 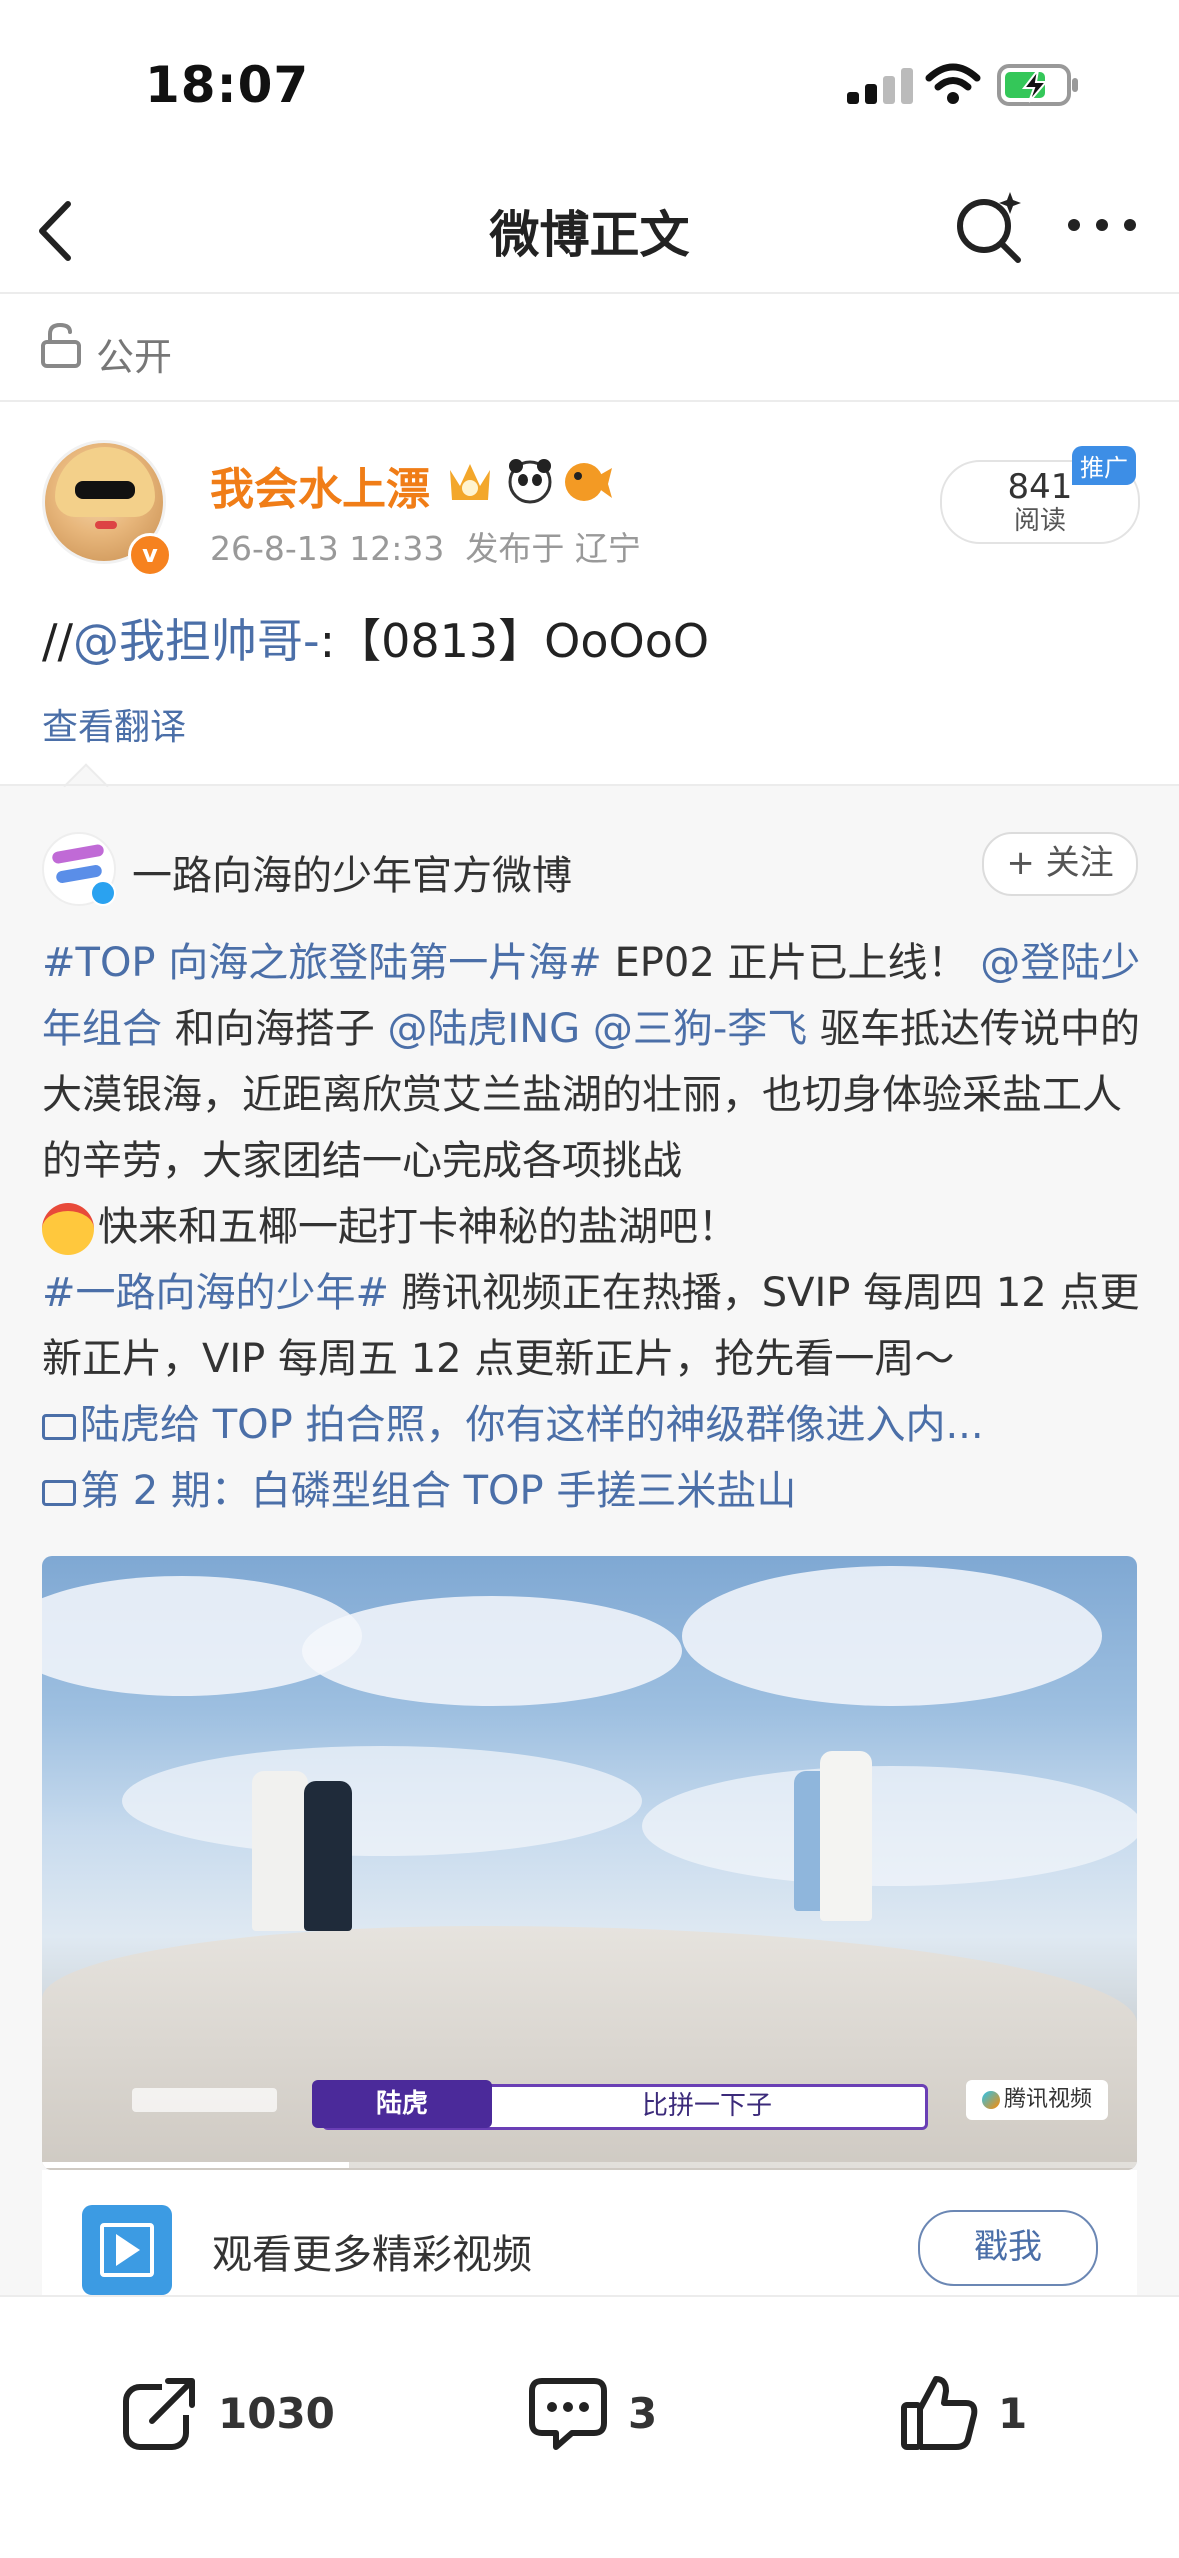 I want to click on post-meta: 26-8-13 12:33 发布于 辽宁, so click(x=425, y=546).